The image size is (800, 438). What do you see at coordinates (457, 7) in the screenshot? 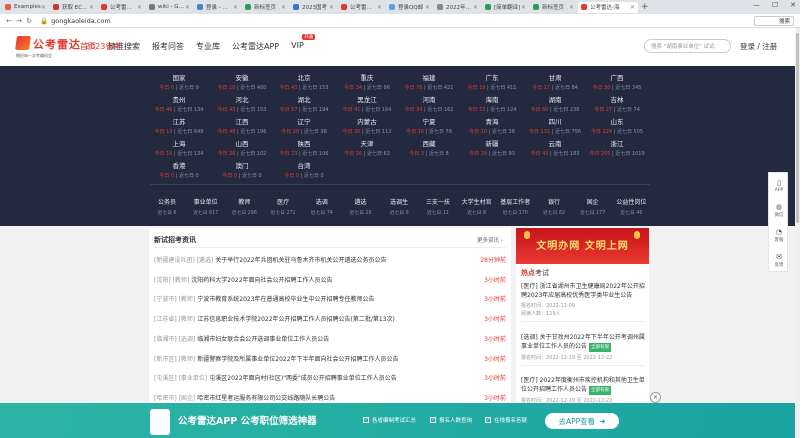
I see `browser-tab: 2022年事业✕` at bounding box center [457, 7].